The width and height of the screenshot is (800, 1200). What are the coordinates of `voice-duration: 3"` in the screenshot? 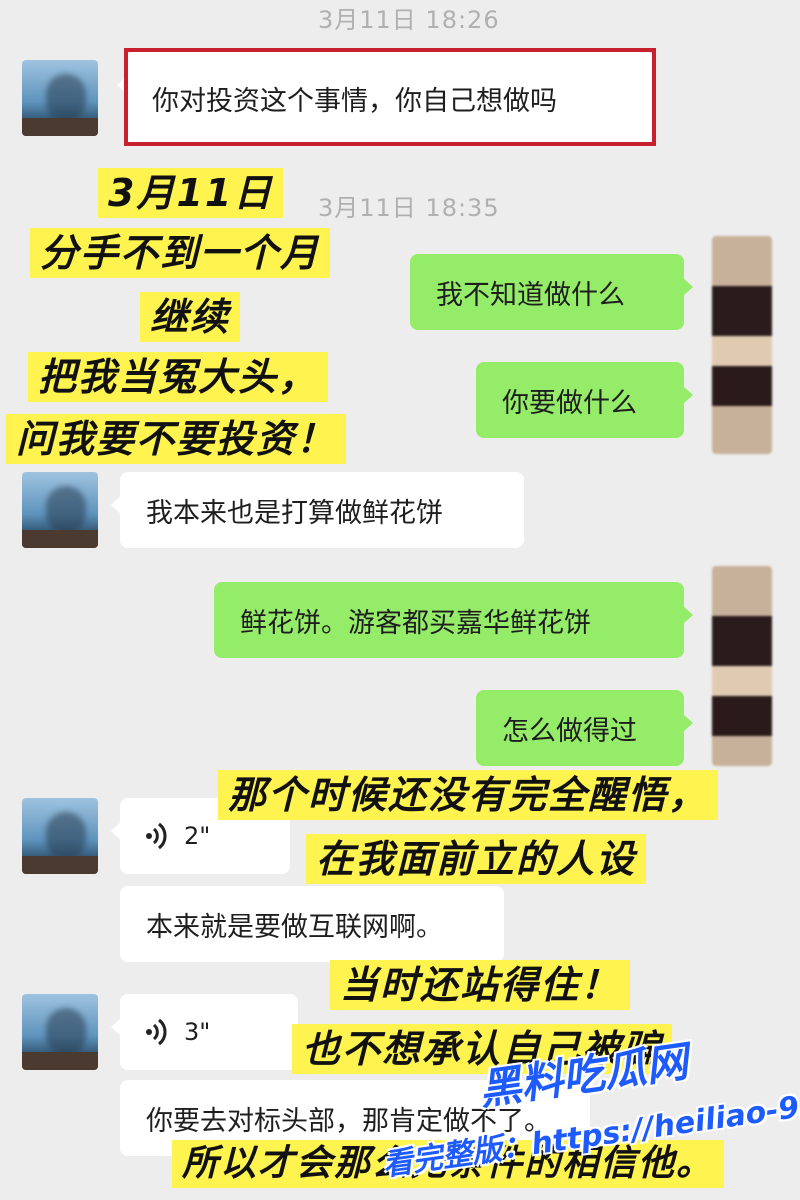 It's located at (197, 1032).